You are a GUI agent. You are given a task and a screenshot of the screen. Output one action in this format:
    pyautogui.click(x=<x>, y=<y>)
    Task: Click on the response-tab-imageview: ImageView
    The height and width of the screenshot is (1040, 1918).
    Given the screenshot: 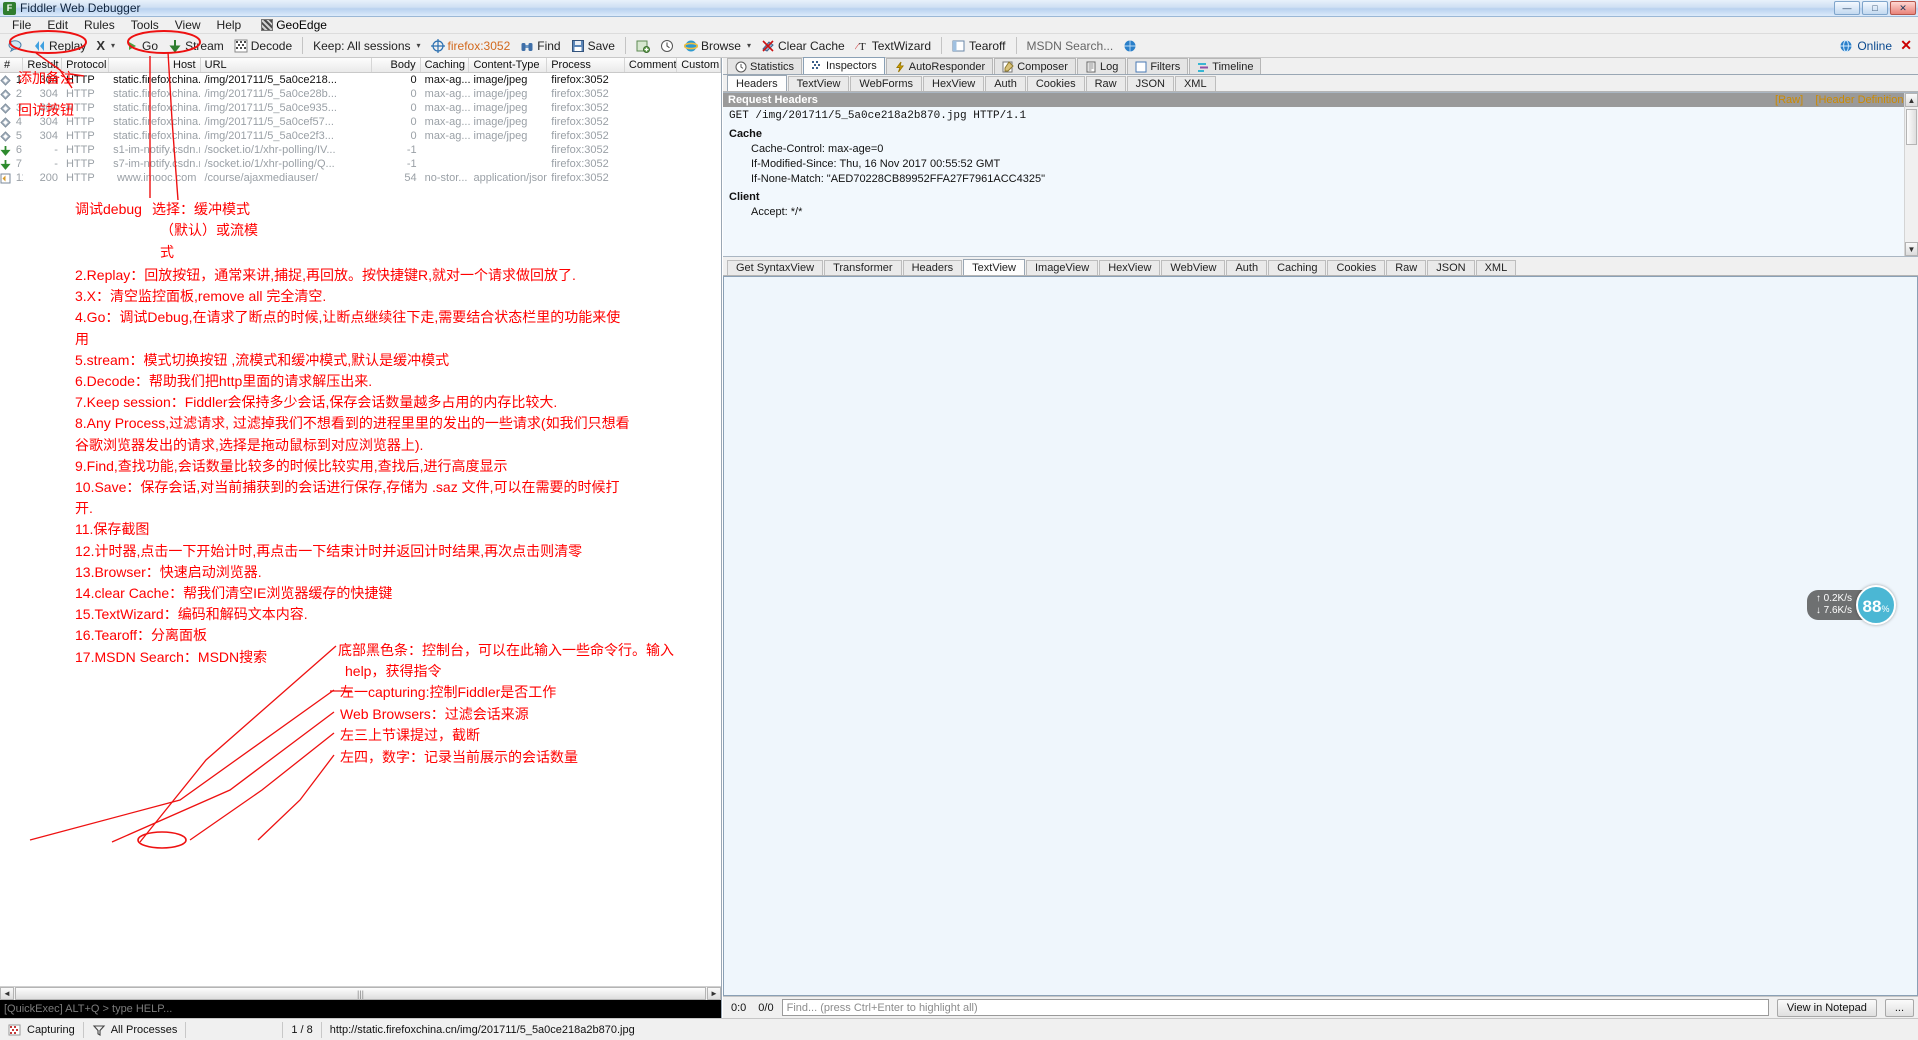 What is the action you would take?
    pyautogui.click(x=1062, y=267)
    